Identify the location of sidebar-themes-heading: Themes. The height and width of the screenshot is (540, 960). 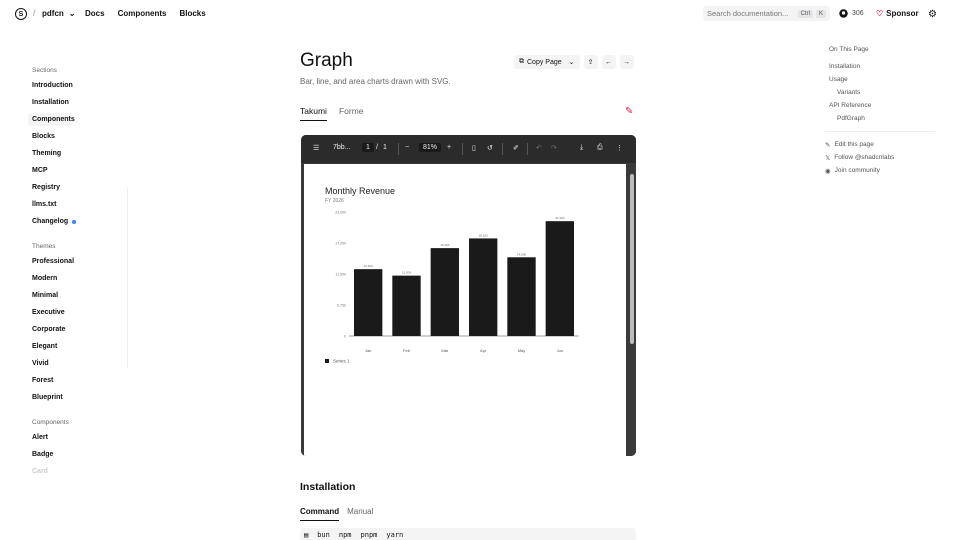
(44, 246).